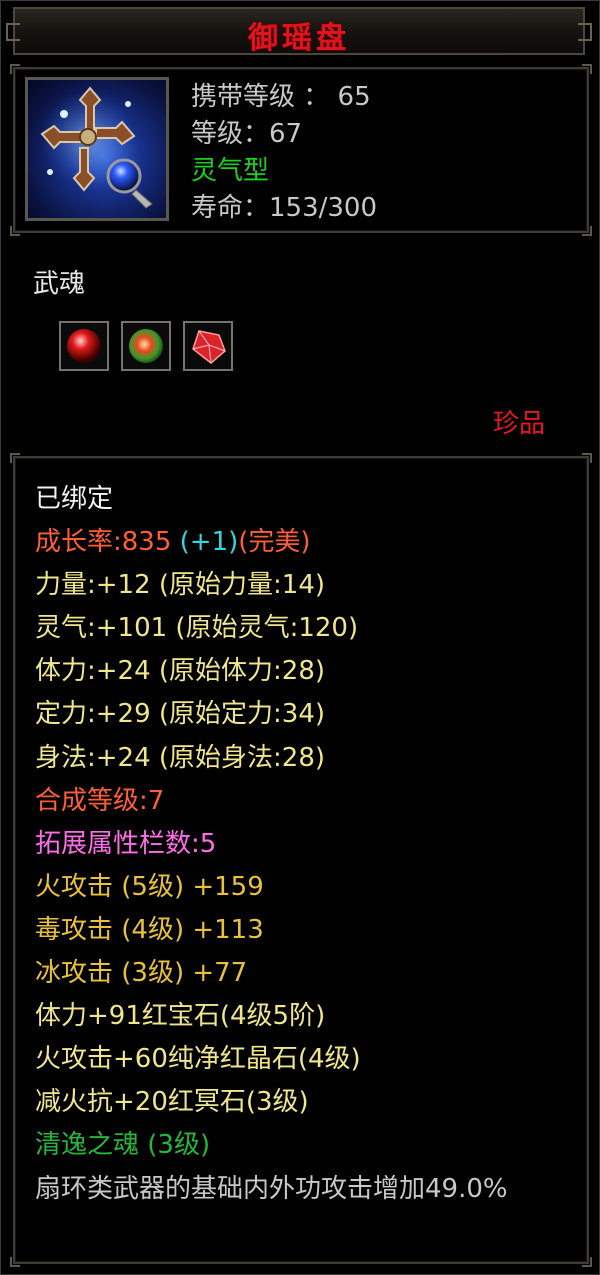 The width and height of the screenshot is (600, 1275). Describe the element at coordinates (149, 886) in the screenshot. I see `fire-attack: 火攻击 (5级) +159` at that location.